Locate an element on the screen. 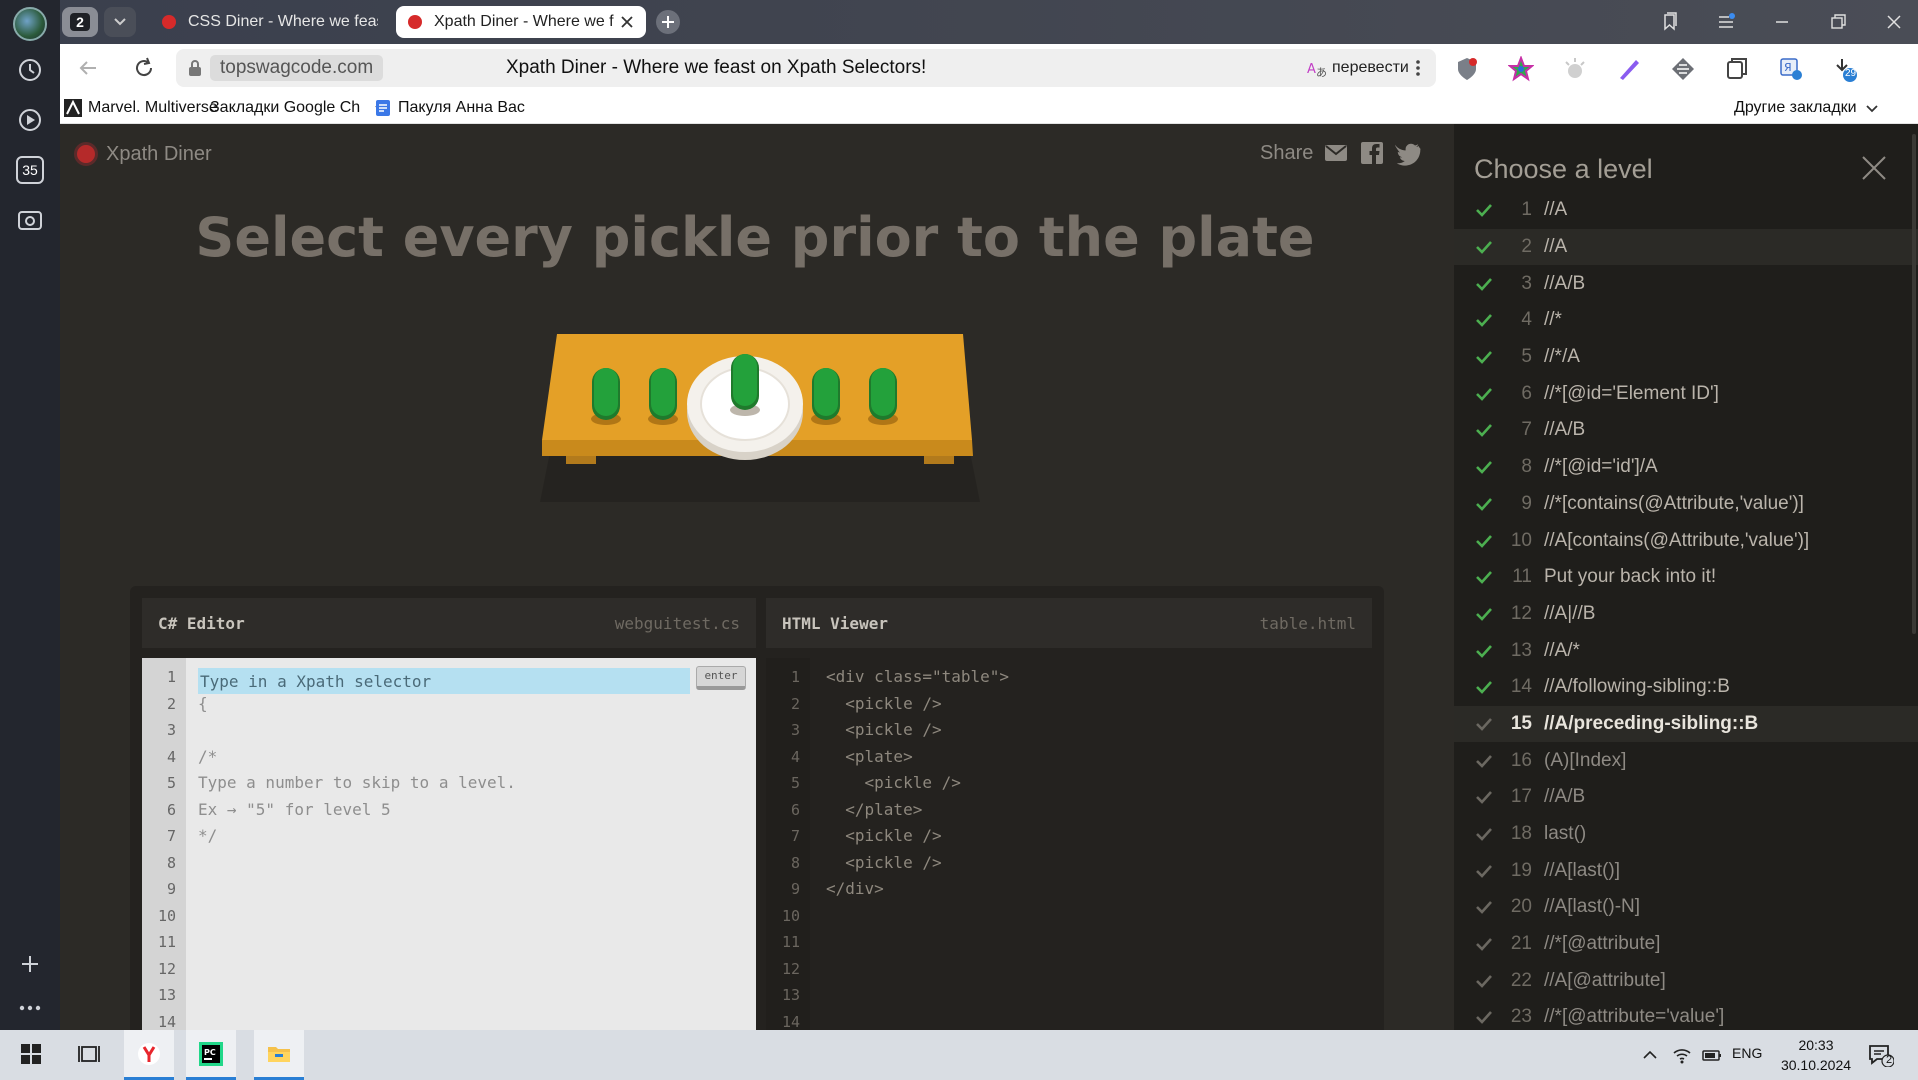 The height and width of the screenshot is (1080, 1918). input-language: ENG is located at coordinates (1747, 1053).